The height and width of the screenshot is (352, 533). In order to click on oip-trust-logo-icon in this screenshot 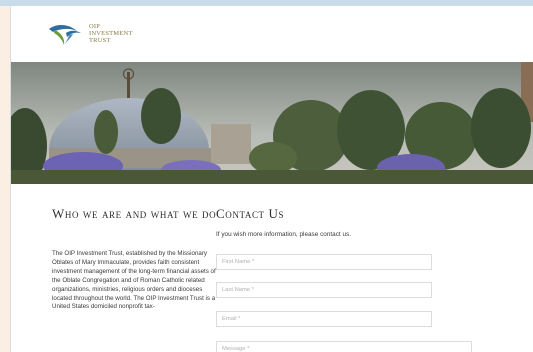, I will do `click(65, 35)`.